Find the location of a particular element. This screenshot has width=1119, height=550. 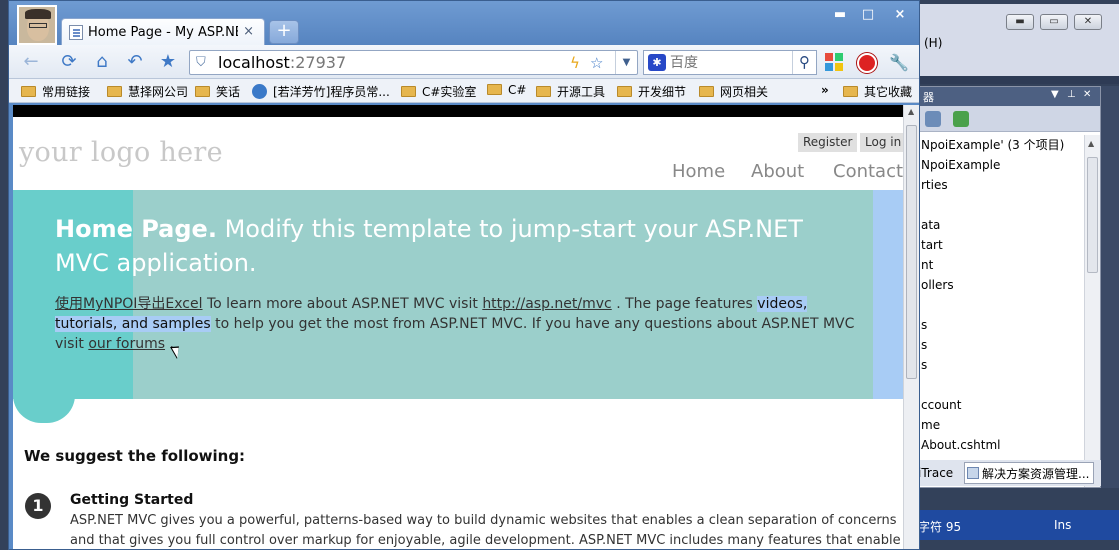

tree-item: ollers is located at coordinates (1002, 285).